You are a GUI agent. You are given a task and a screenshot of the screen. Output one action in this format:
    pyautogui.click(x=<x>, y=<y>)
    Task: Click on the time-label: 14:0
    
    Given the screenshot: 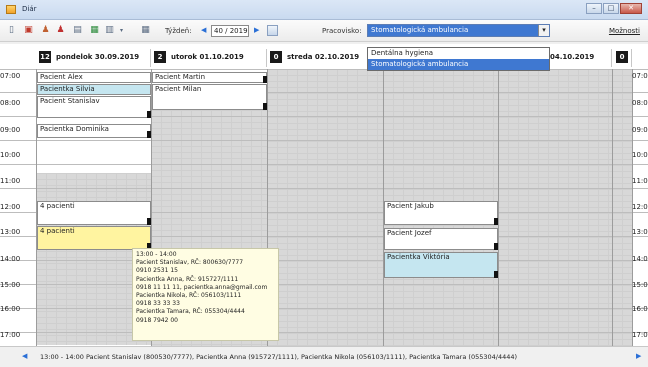 What is the action you would take?
    pyautogui.click(x=640, y=259)
    